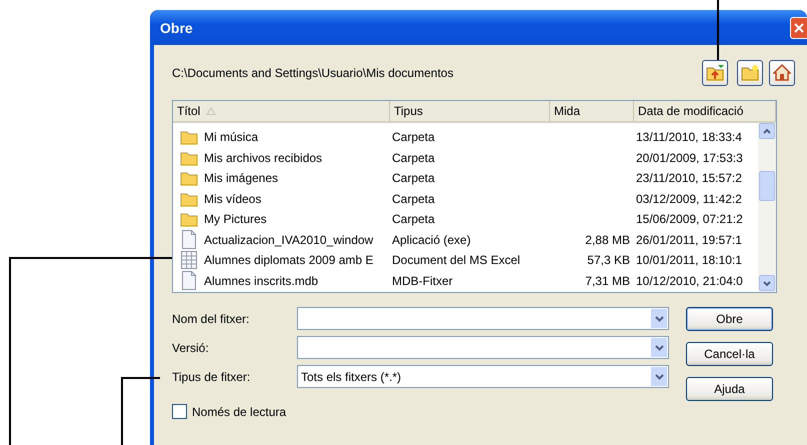  I want to click on file-name: Mis archivos recibidos, so click(263, 157).